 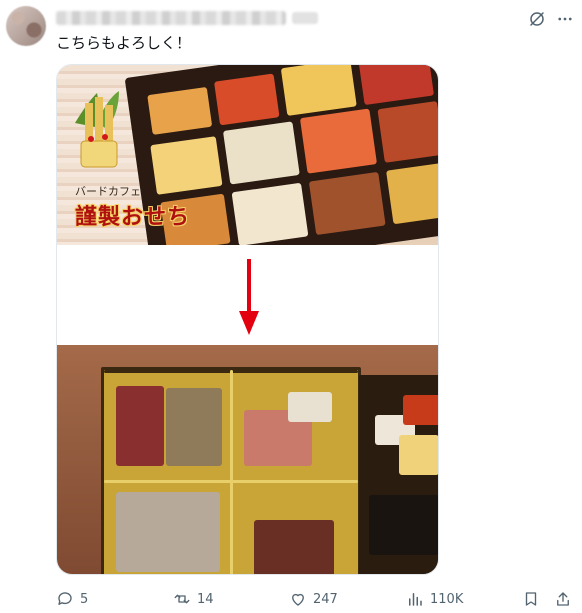 I want to click on views-button: 110K, so click(x=434, y=599).